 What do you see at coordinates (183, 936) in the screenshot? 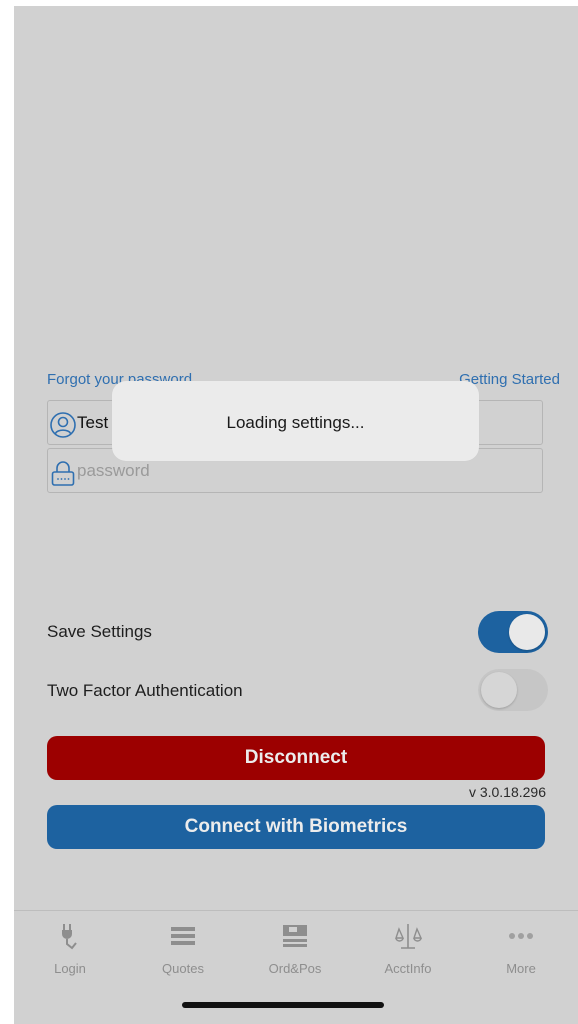
I see `list-icon` at bounding box center [183, 936].